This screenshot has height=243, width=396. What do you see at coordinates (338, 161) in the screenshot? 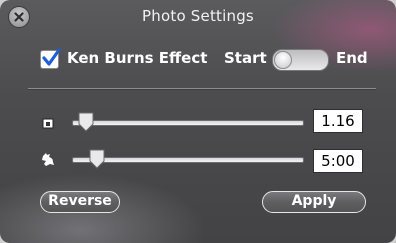
I see `duration-value-field: 5:00` at bounding box center [338, 161].